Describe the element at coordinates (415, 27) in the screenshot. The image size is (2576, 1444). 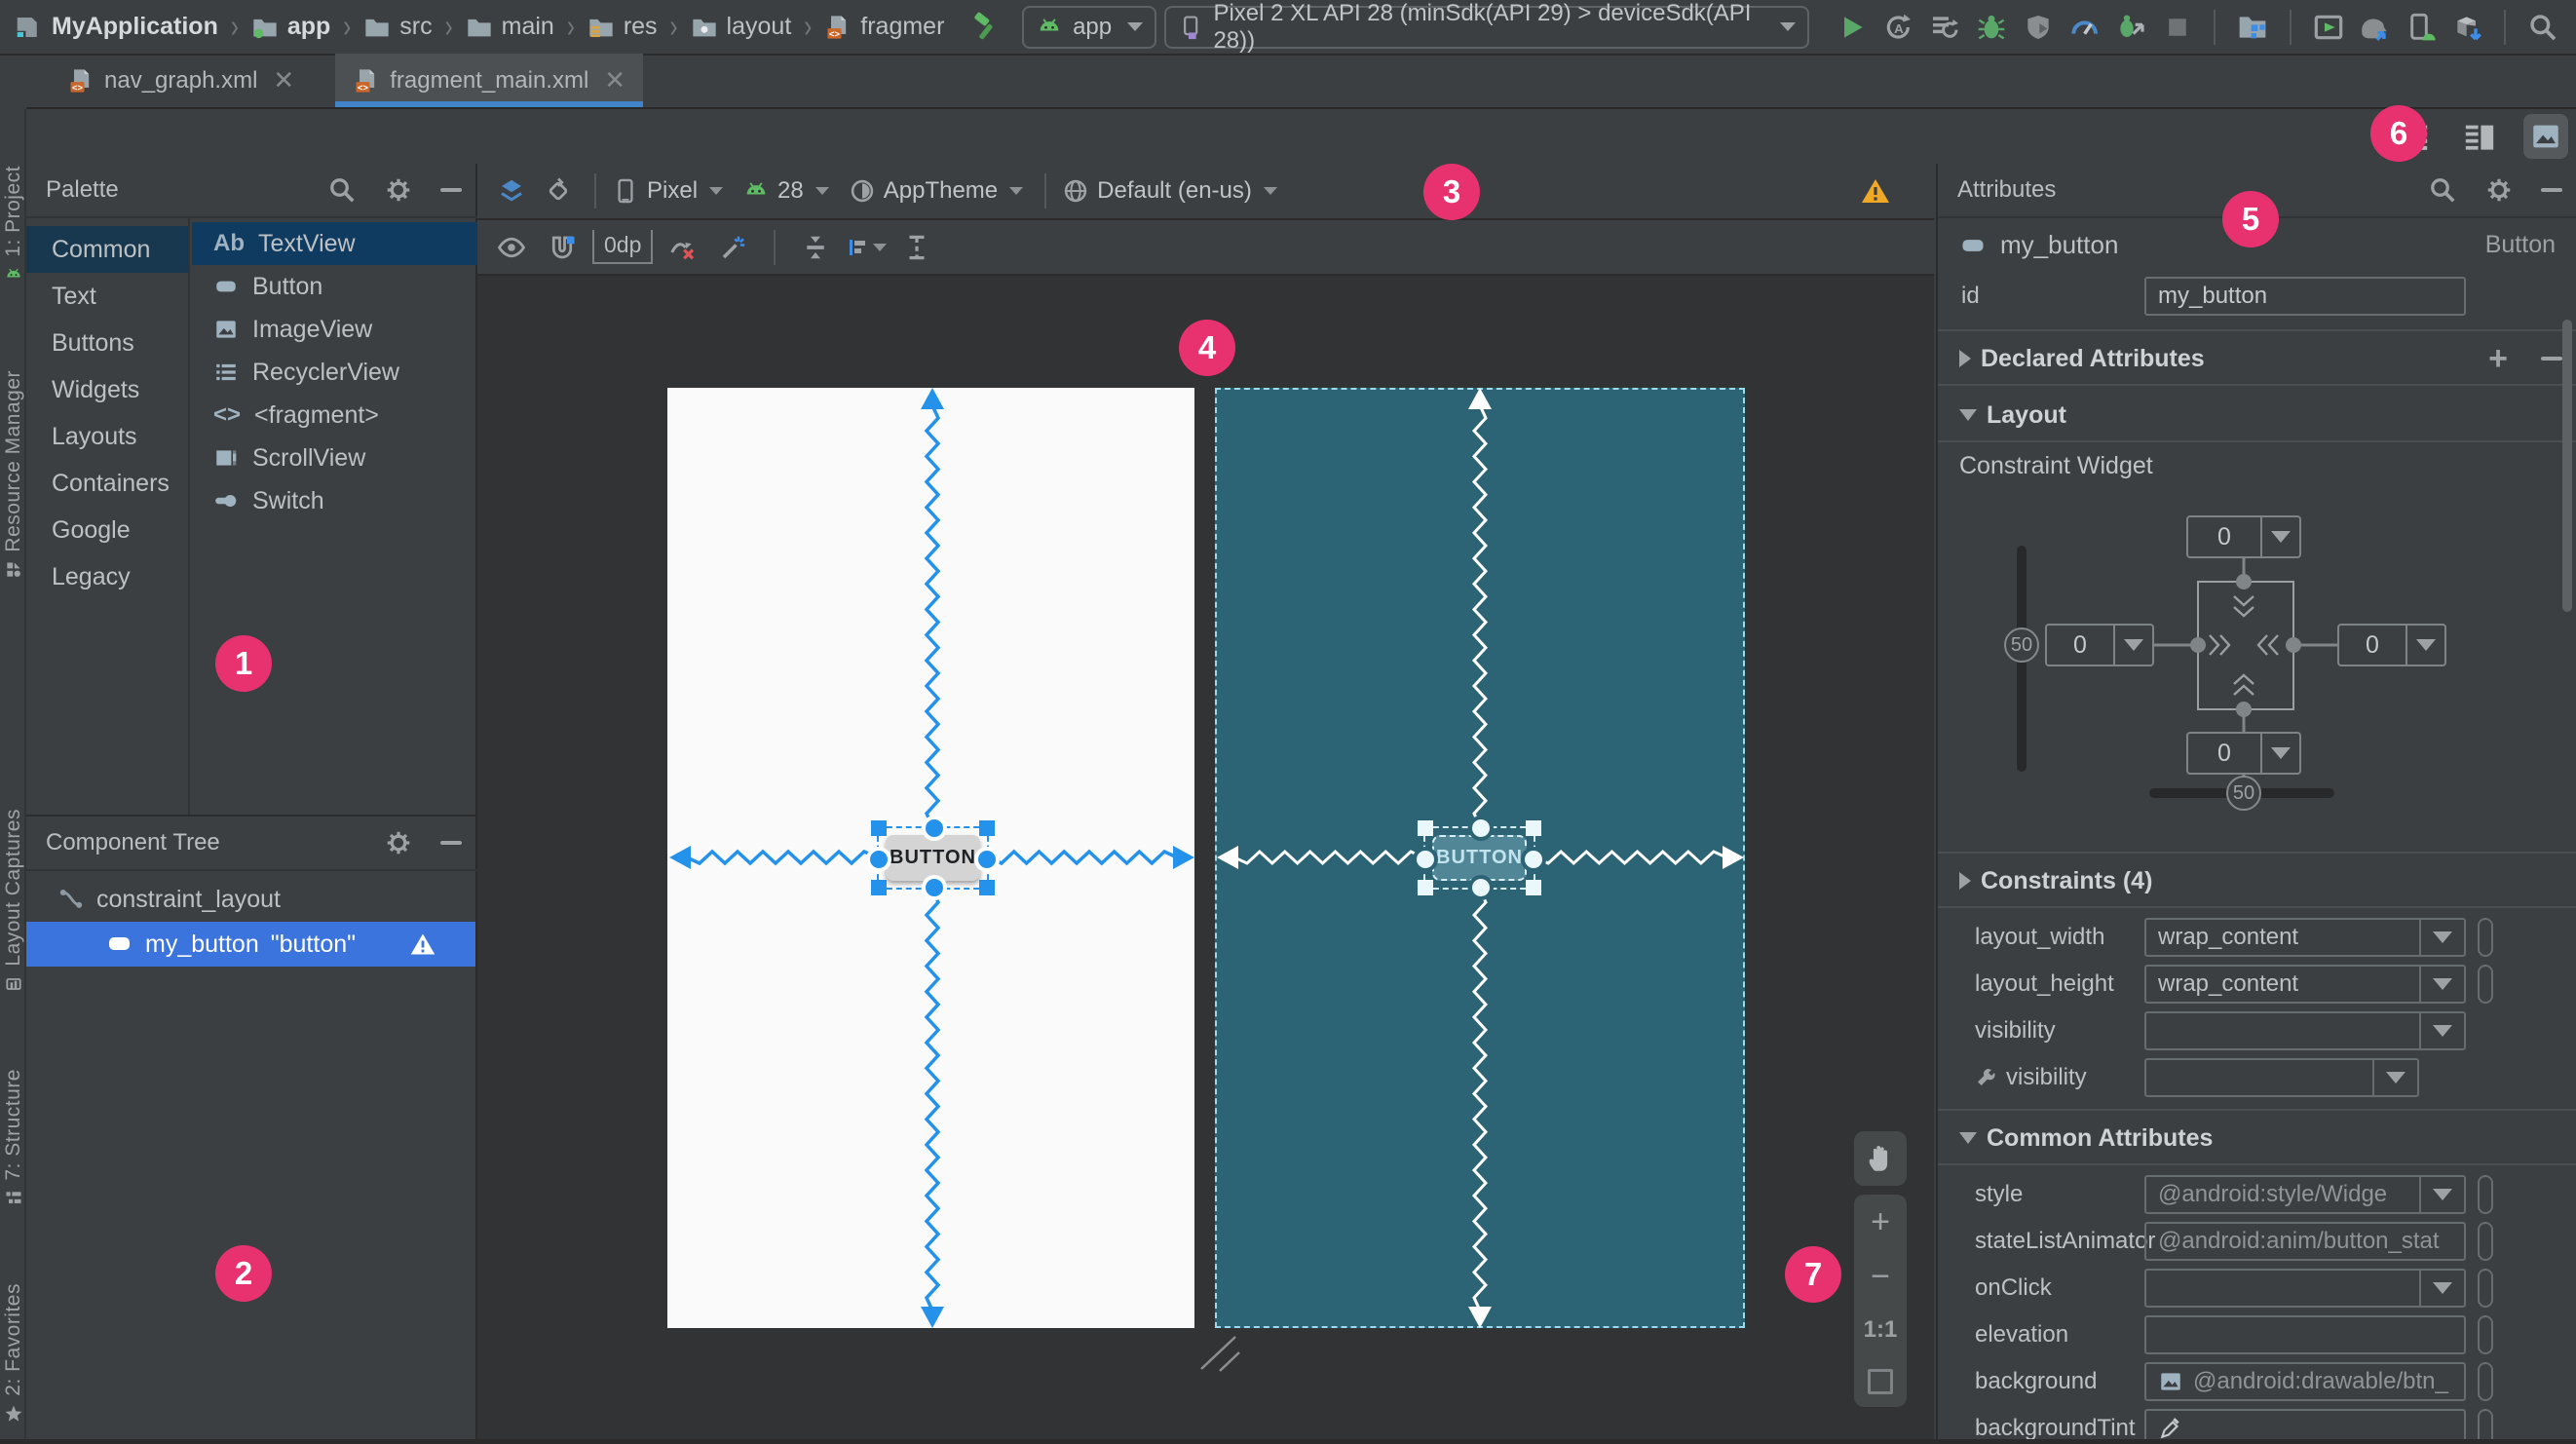
I see `breadcrumb-src: src` at that location.